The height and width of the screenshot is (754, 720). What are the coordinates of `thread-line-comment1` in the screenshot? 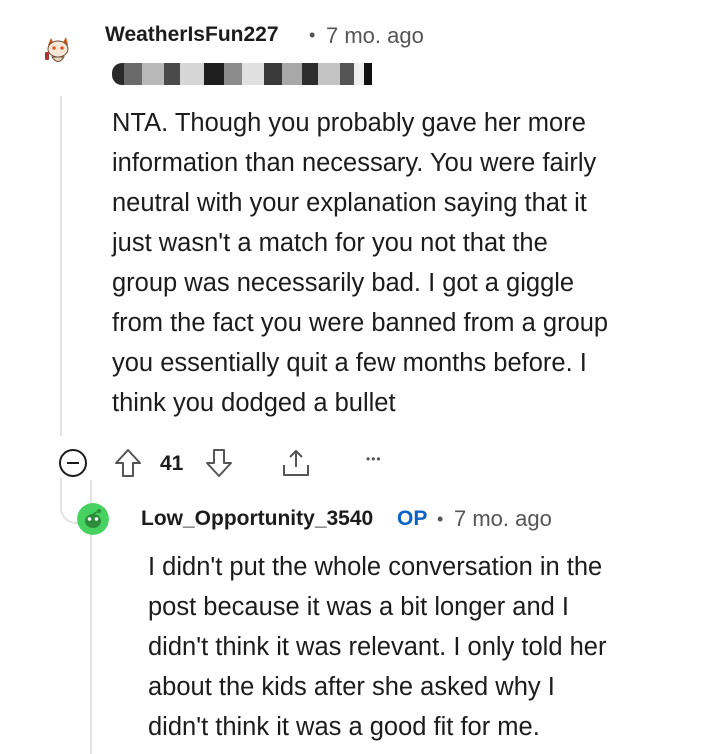 It's located at (61, 266).